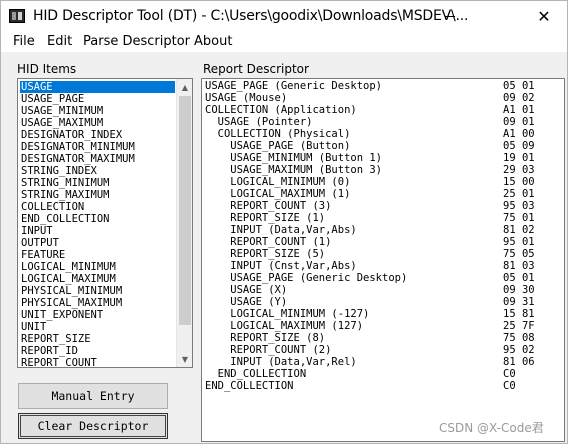  Describe the element at coordinates (382, 146) in the screenshot. I see `report-line: USAGE_PAGE (Button) 05 09` at that location.